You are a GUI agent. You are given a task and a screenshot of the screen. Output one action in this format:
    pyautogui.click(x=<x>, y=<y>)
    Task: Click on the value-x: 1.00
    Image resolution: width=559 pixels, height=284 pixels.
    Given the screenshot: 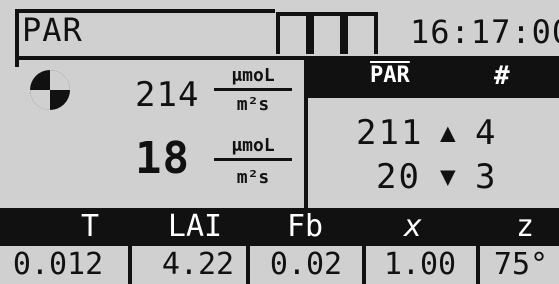 What is the action you would take?
    pyautogui.click(x=420, y=264)
    